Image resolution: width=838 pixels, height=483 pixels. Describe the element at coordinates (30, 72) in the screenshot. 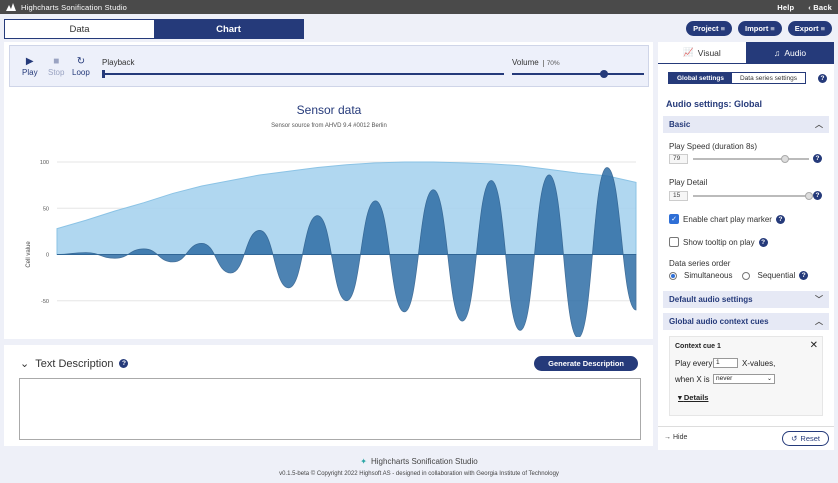

I see `play-label: Play` at that location.